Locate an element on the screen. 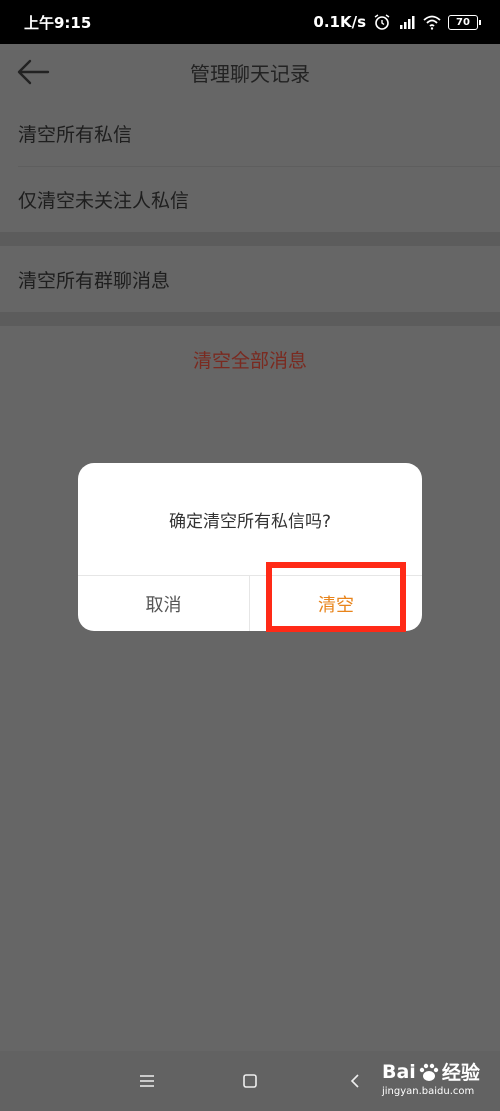  baidu-watermark: Bai 经验 jingyan.baidu.com is located at coordinates (438, 1081).